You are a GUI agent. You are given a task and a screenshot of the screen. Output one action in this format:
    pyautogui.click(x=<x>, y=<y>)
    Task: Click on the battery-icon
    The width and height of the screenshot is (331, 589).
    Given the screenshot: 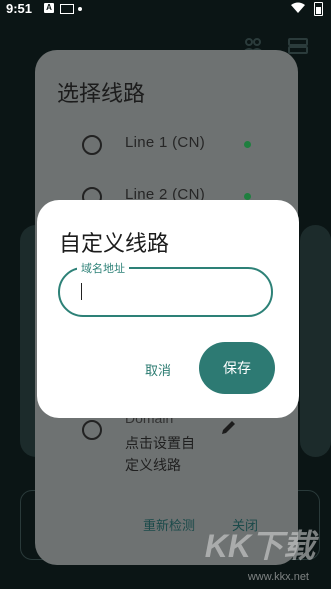 What is the action you would take?
    pyautogui.click(x=318, y=9)
    